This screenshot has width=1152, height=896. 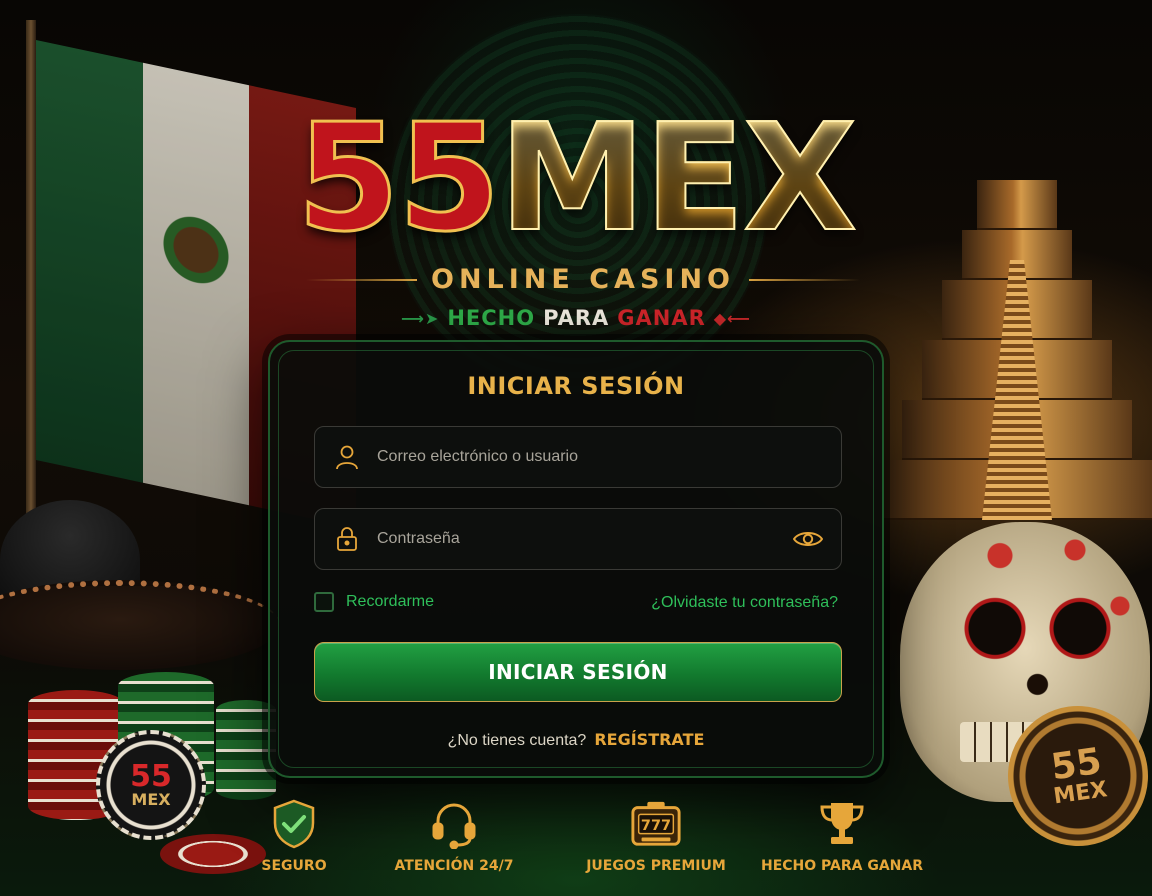 What do you see at coordinates (1080, 793) in the screenshot?
I see `coin-name: MEX` at bounding box center [1080, 793].